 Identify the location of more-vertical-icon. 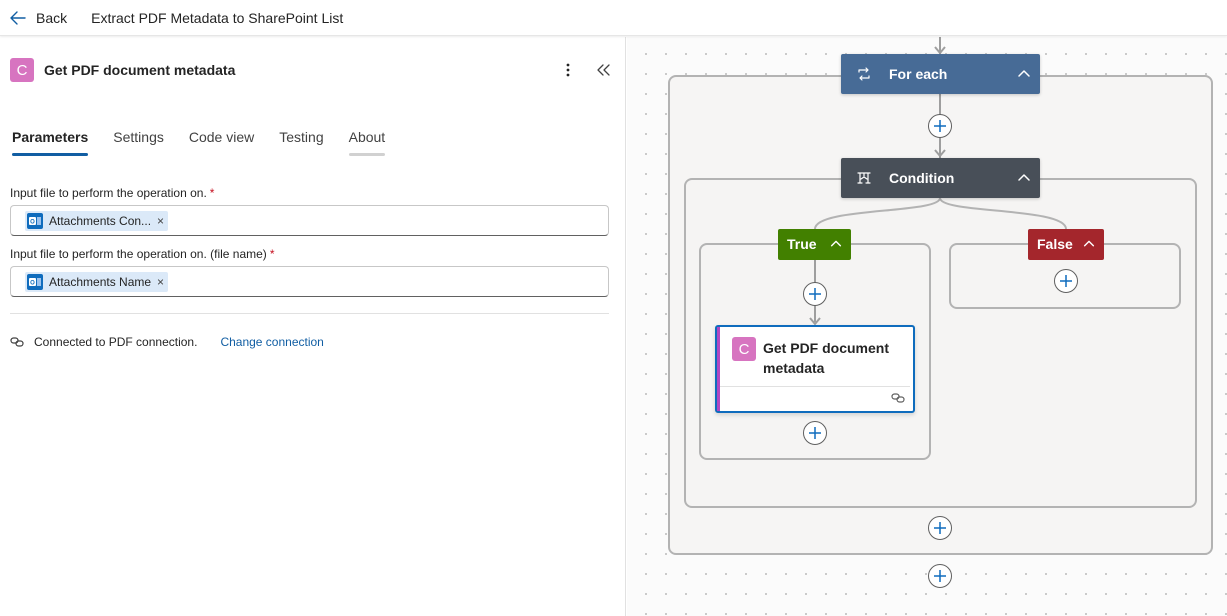
(568, 70).